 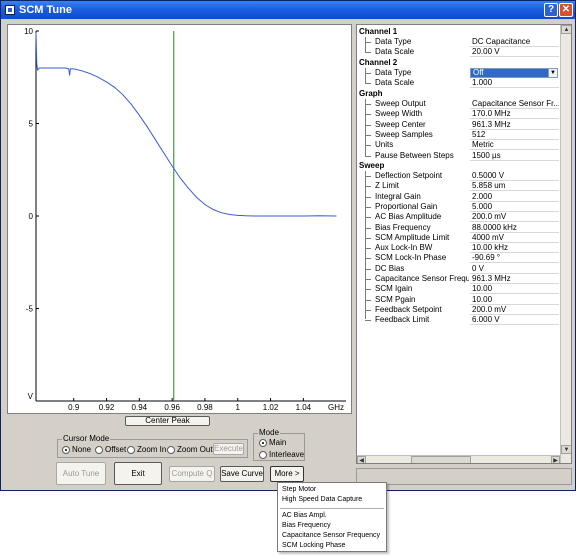 What do you see at coordinates (551, 10) in the screenshot?
I see `help-button: ?` at bounding box center [551, 10].